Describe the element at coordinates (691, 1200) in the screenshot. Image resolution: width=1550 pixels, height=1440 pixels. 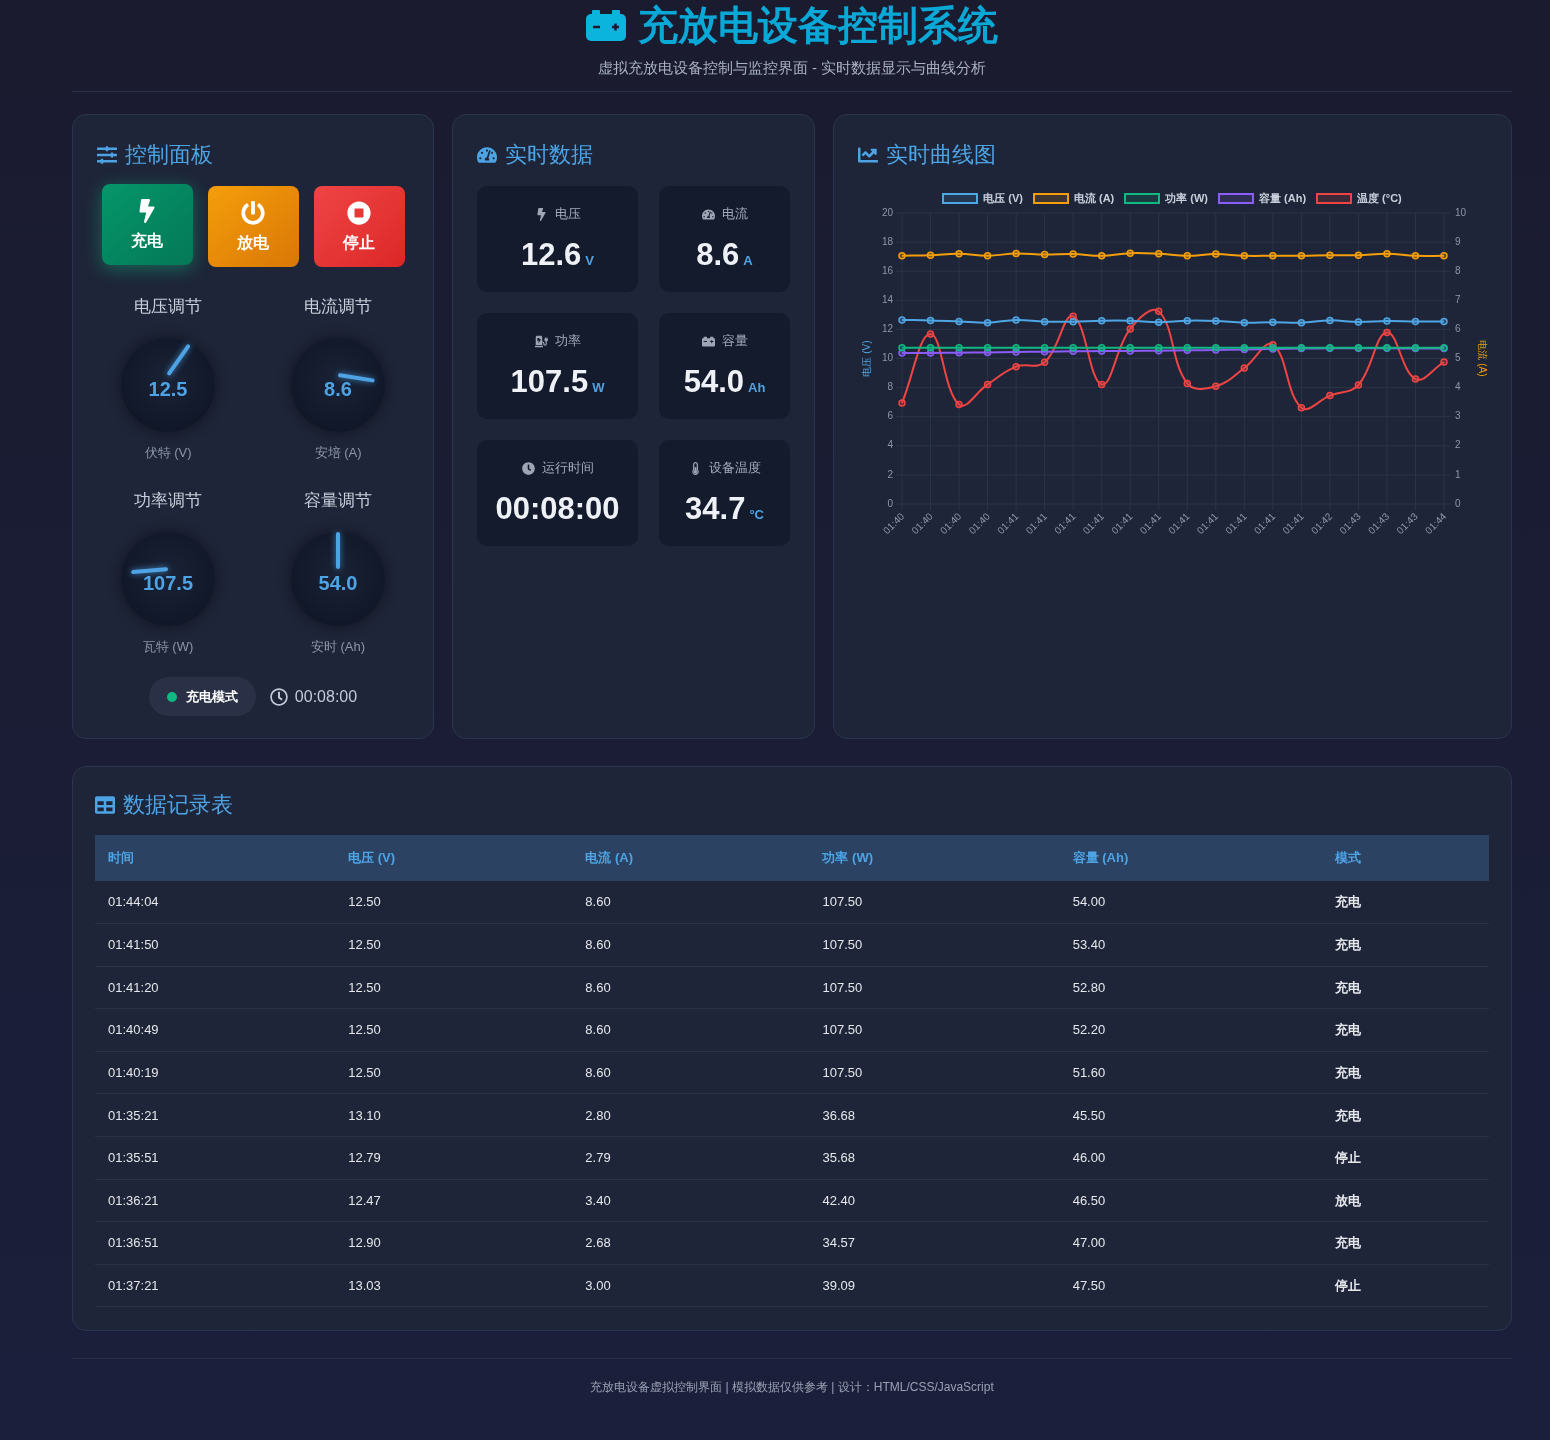
I see `table-cell: 3.40` at that location.